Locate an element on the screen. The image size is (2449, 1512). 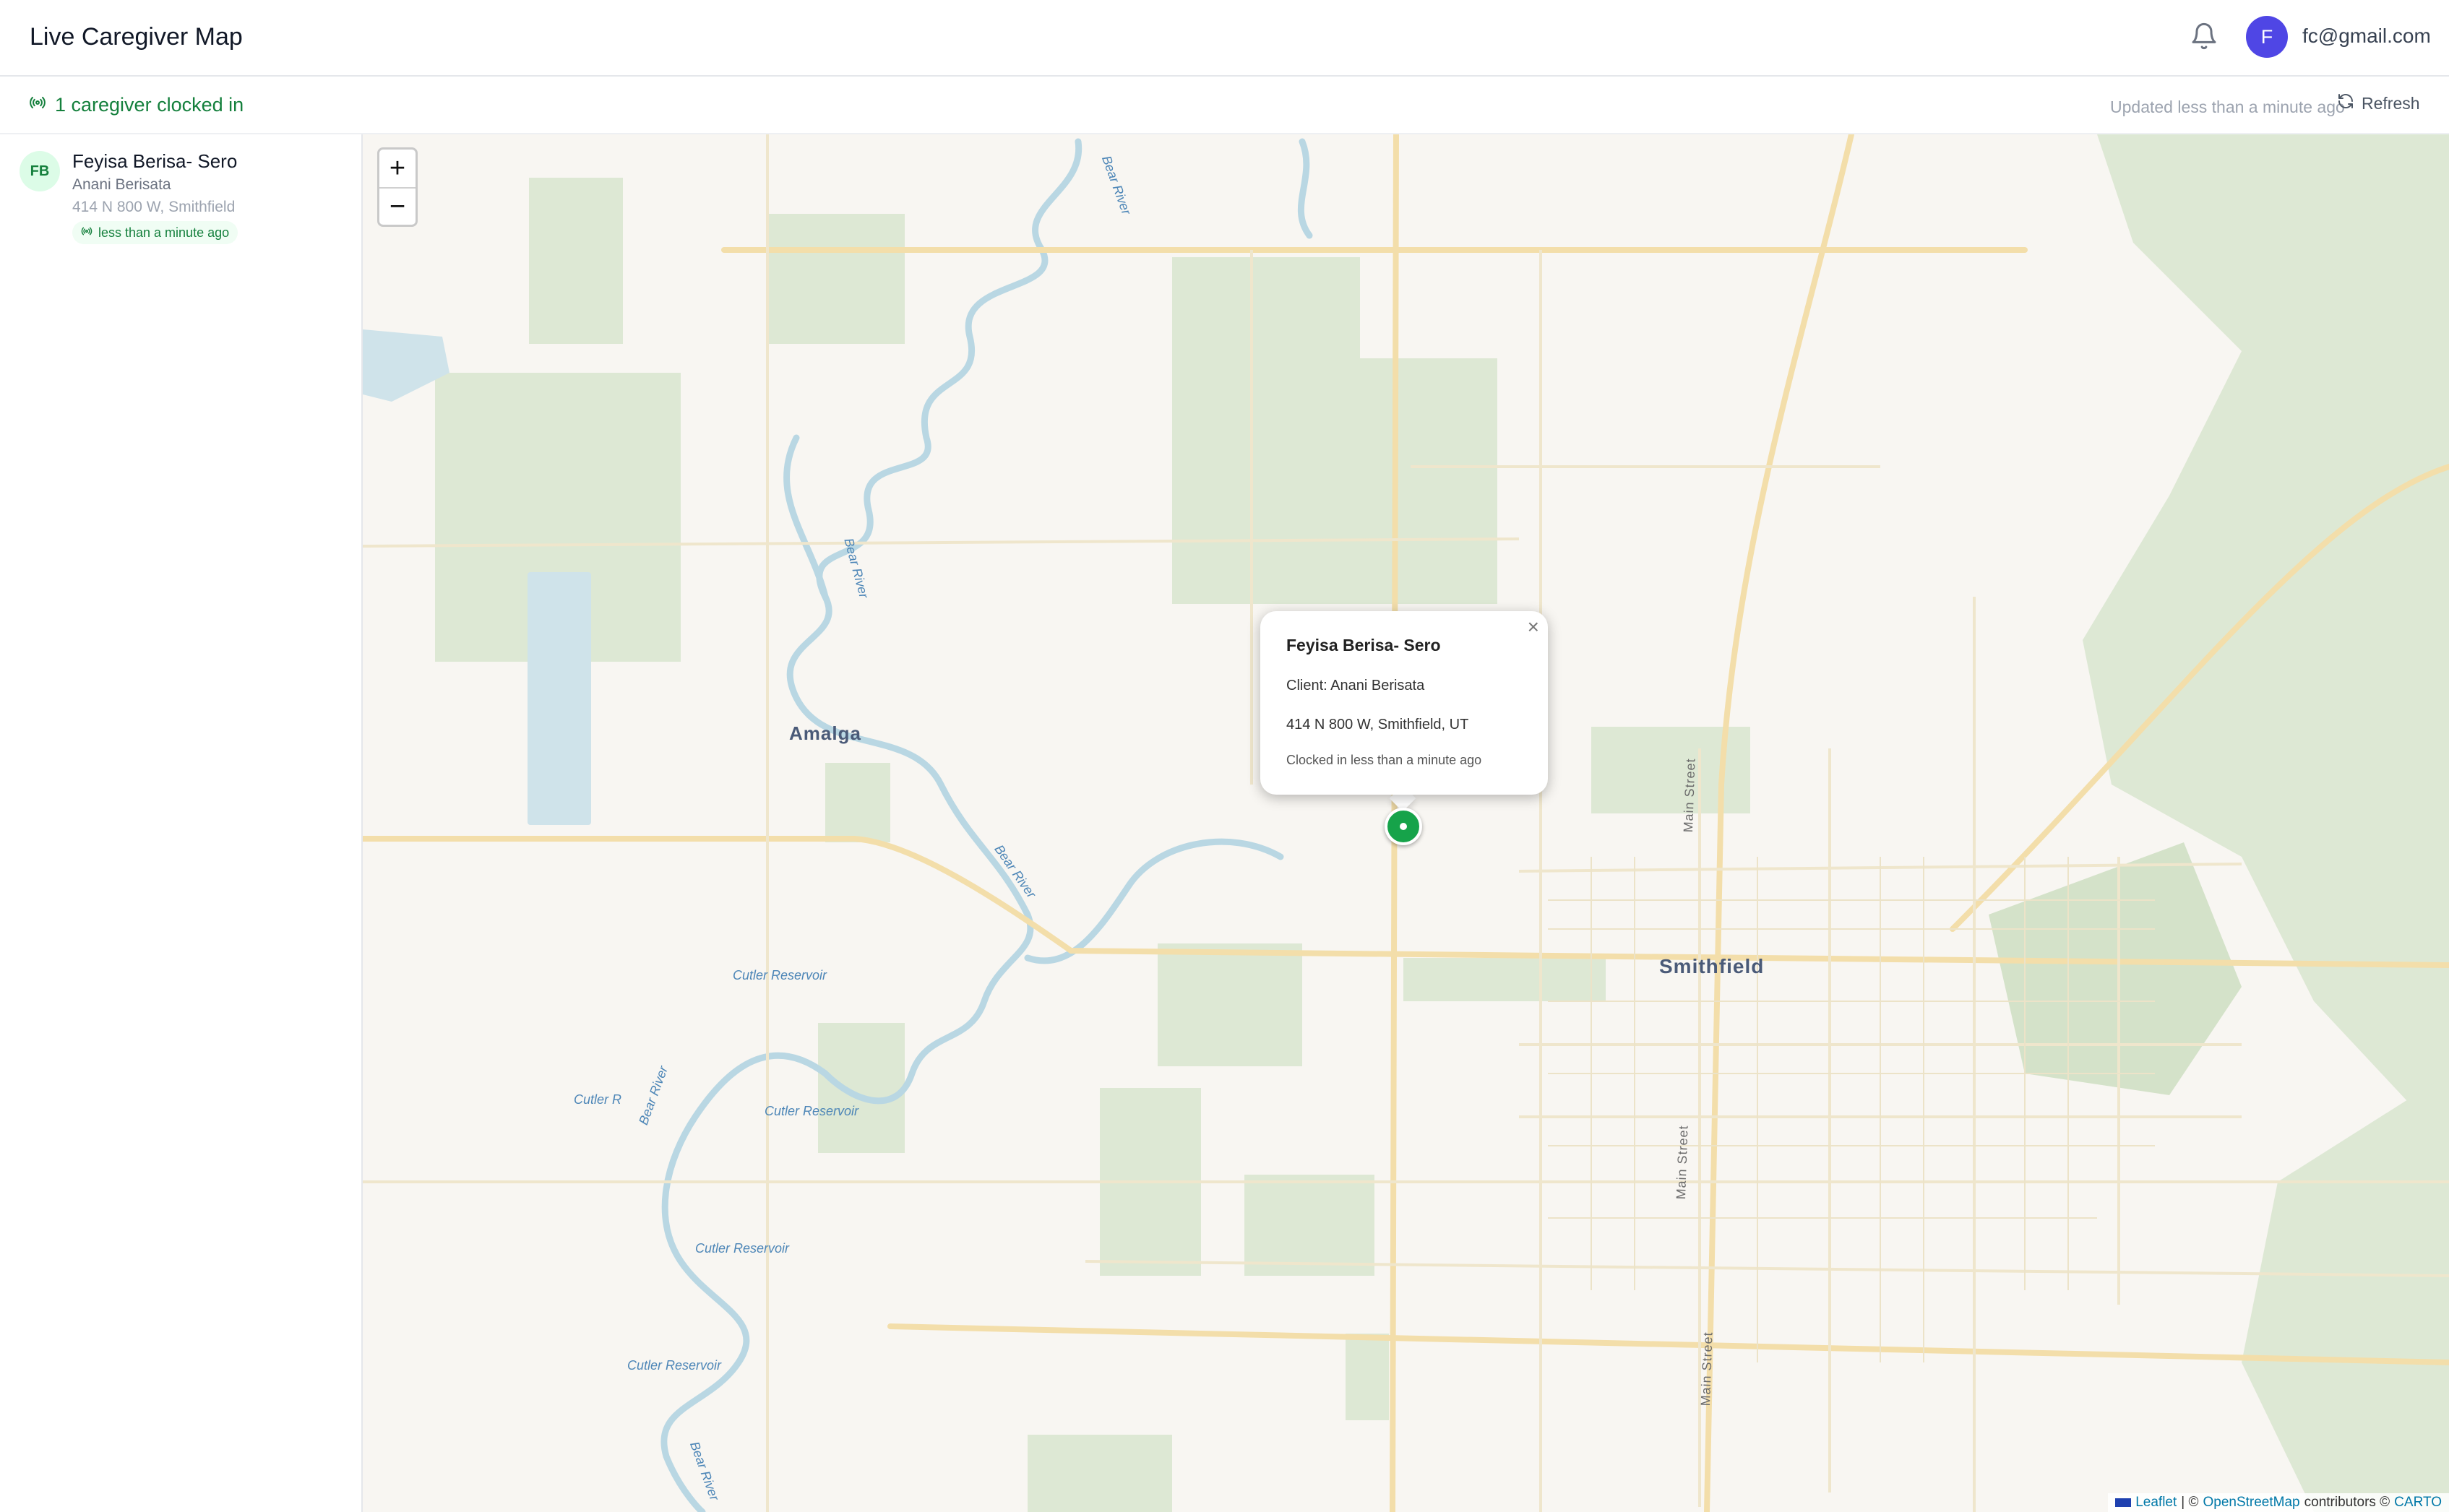
clocked-in-status: 1 caregiver clocked in is located at coordinates (136, 105).